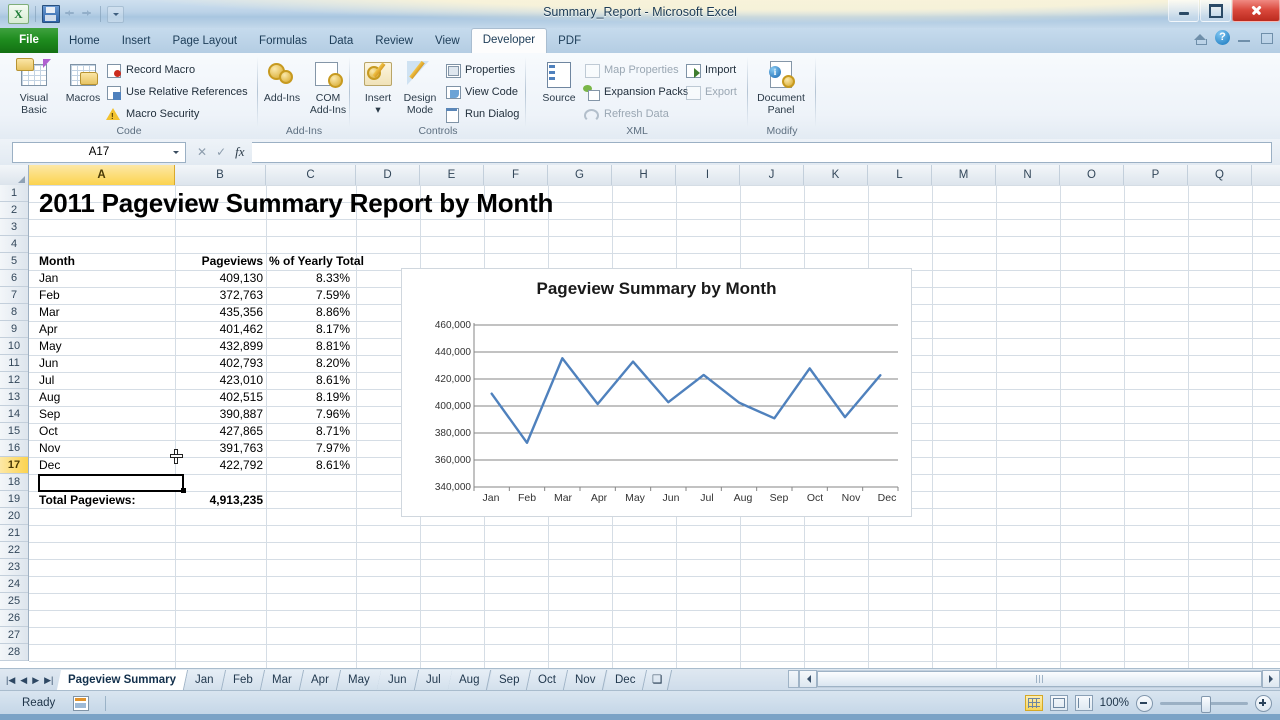 The image size is (1280, 720). I want to click on column-header-q: Q, so click(1220, 175).